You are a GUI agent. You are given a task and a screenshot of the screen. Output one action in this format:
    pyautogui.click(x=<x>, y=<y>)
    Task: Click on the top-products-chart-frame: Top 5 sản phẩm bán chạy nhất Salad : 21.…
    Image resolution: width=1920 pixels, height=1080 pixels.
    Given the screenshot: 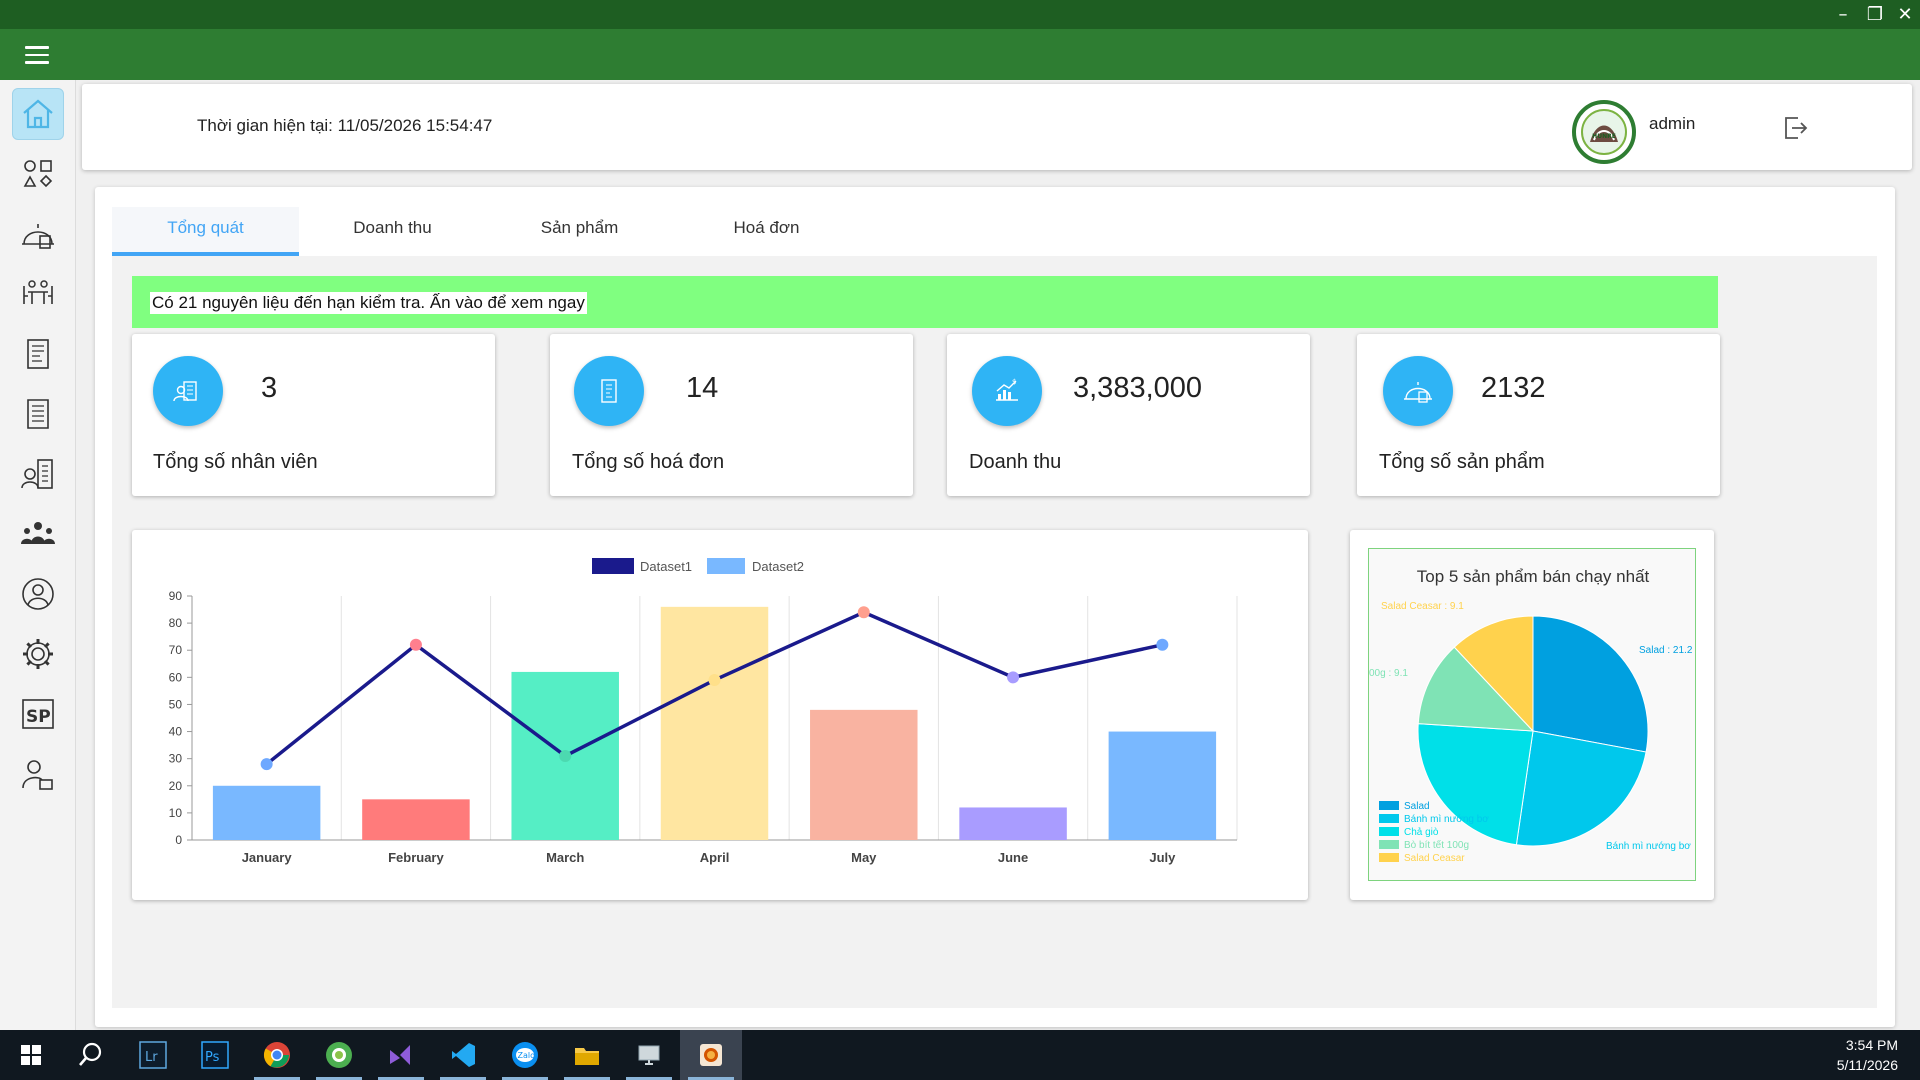 What is the action you would take?
    pyautogui.click(x=1532, y=714)
    